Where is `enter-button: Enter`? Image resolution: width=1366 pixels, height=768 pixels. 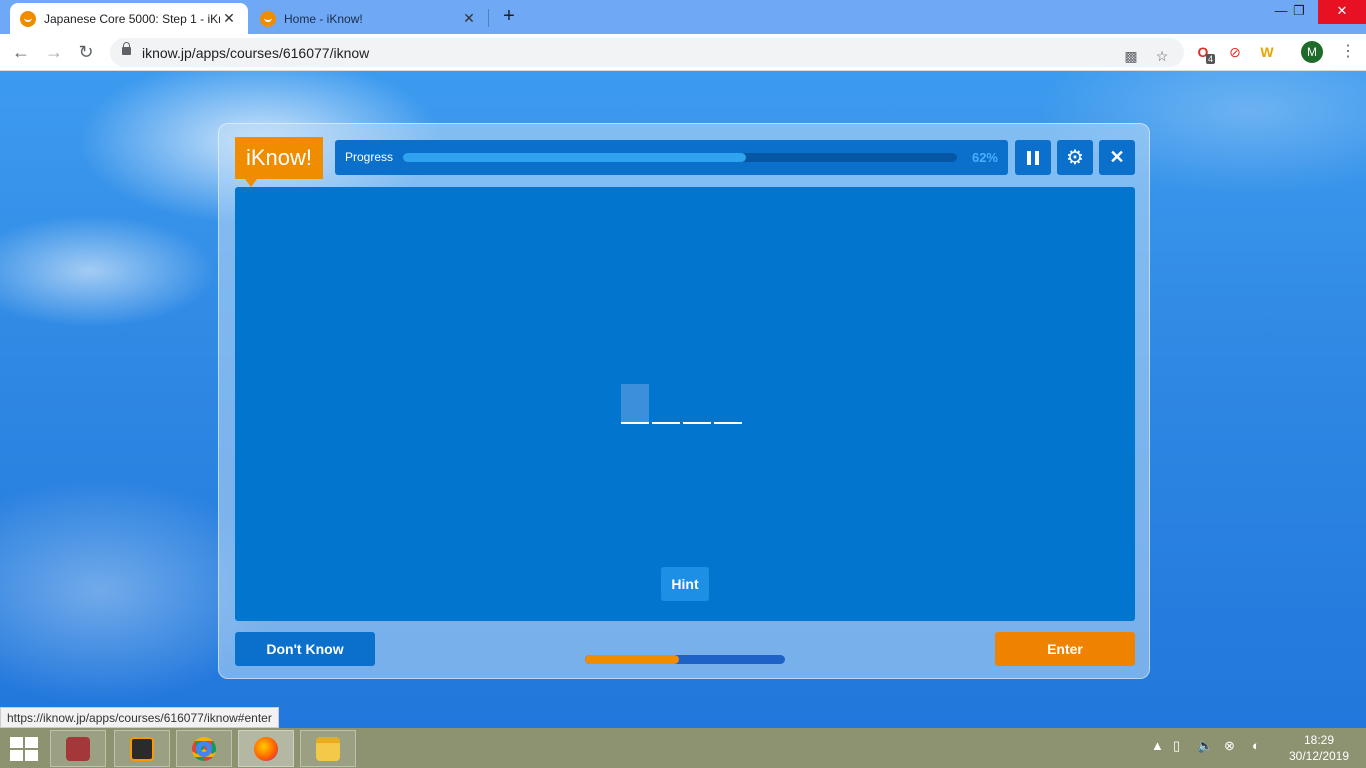
enter-button: Enter is located at coordinates (1065, 649).